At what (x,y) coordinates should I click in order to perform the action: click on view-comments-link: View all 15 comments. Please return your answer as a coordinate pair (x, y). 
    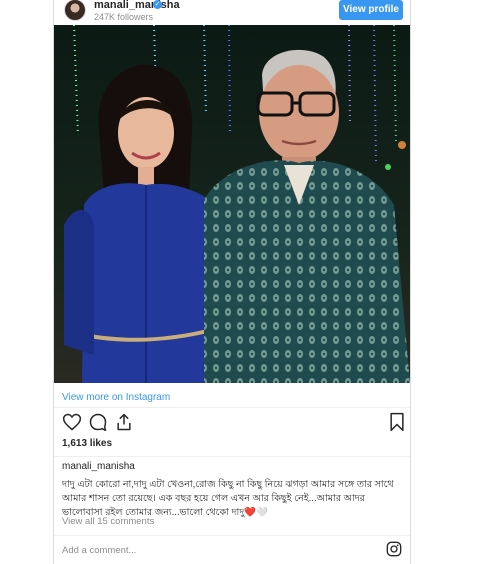
    Looking at the image, I should click on (108, 521).